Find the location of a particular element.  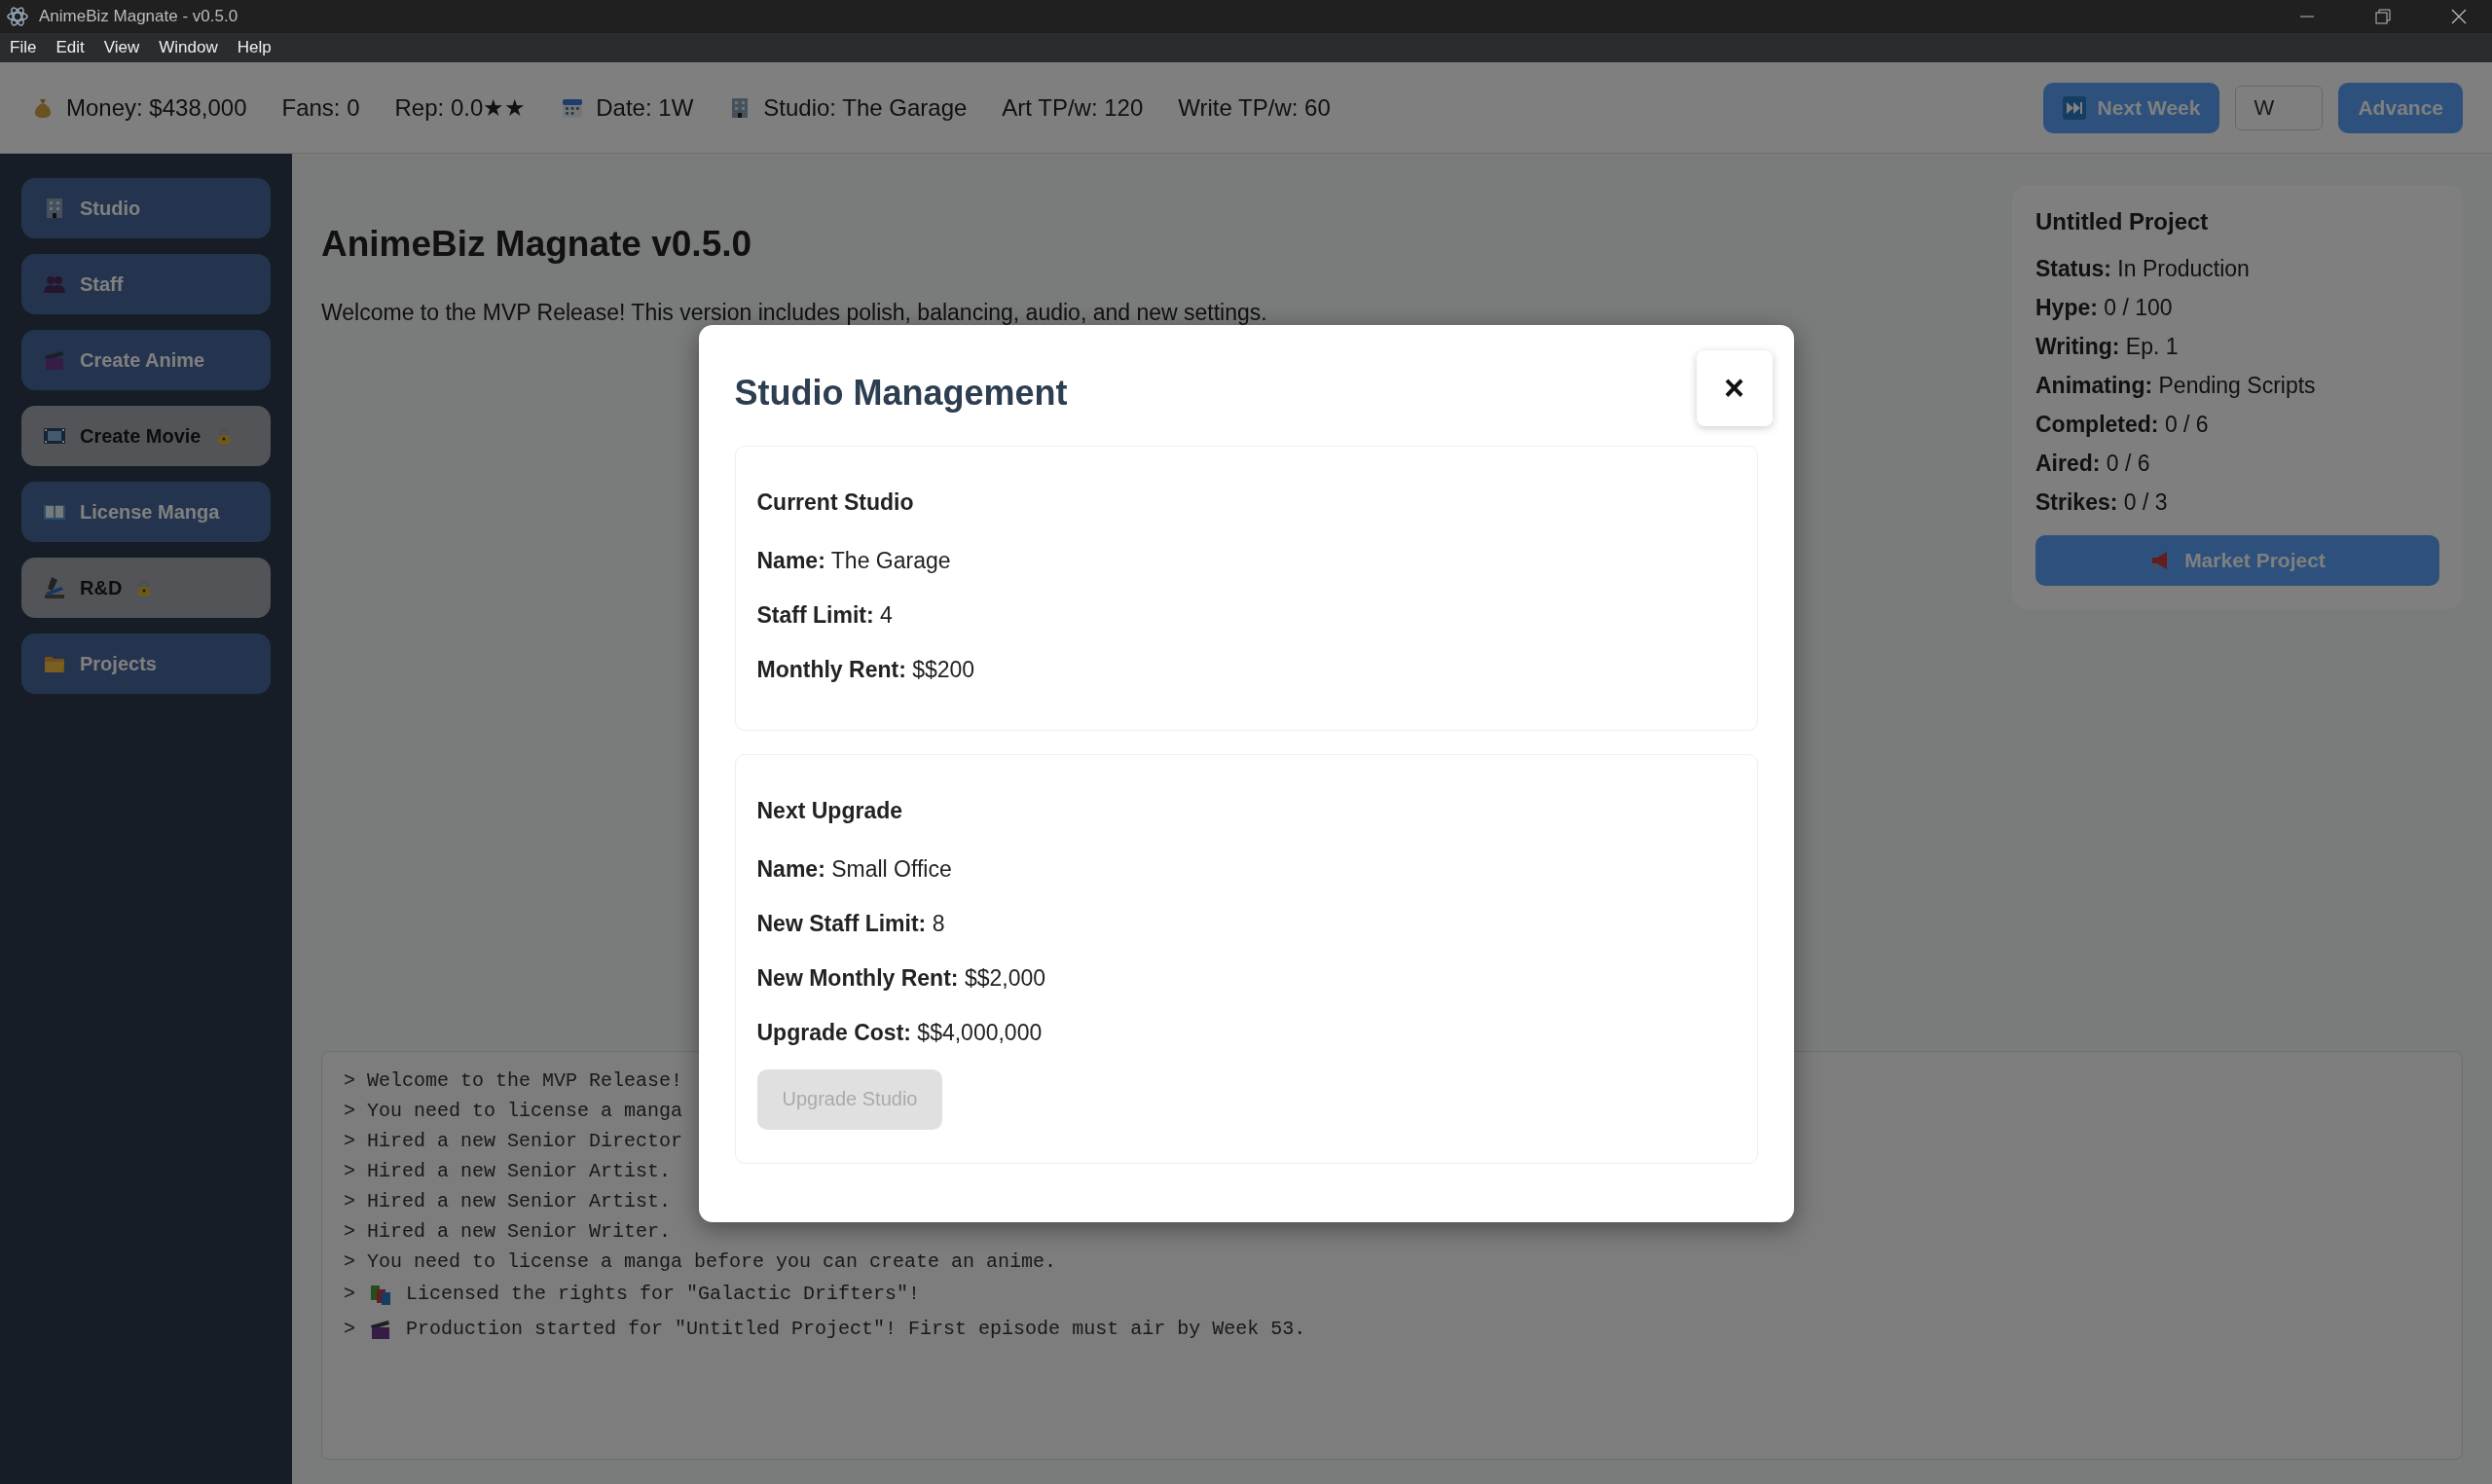

sidebar-item: Create Anime is located at coordinates (146, 360).